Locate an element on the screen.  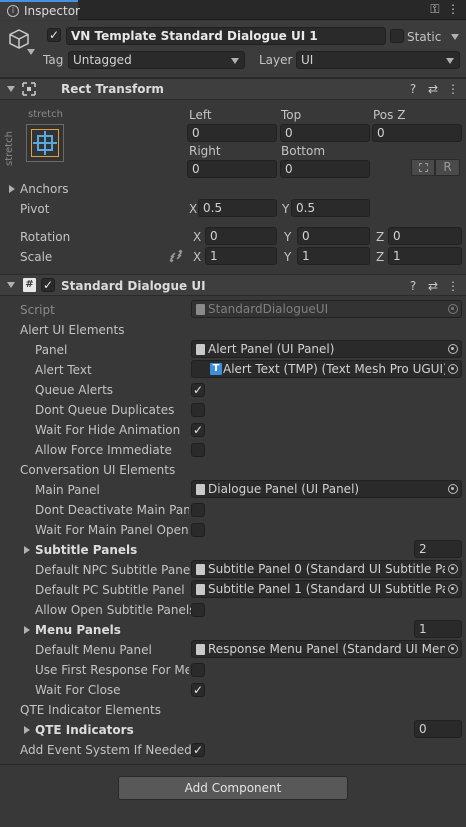
main-panel-field: Dialogue Panel (UI Panel) is located at coordinates (326, 489).